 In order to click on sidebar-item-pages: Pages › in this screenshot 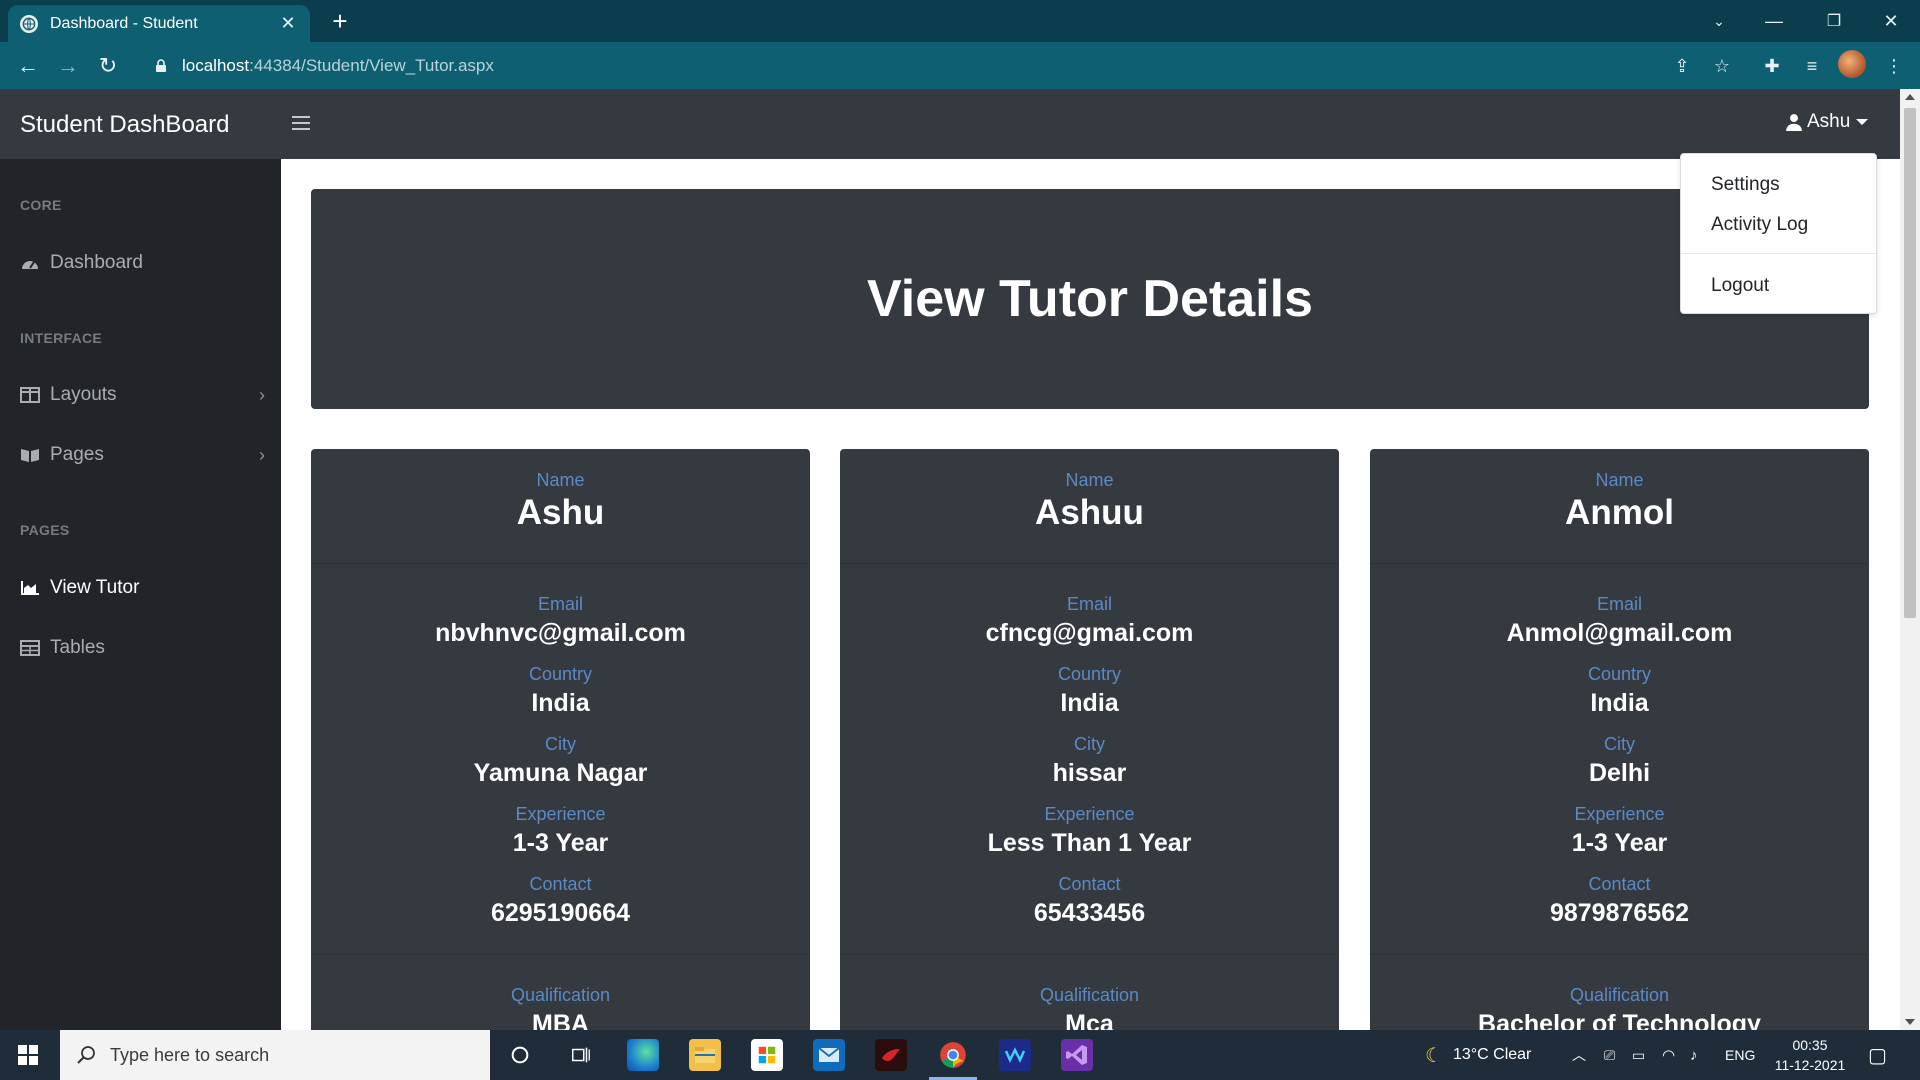, I will do `click(142, 455)`.